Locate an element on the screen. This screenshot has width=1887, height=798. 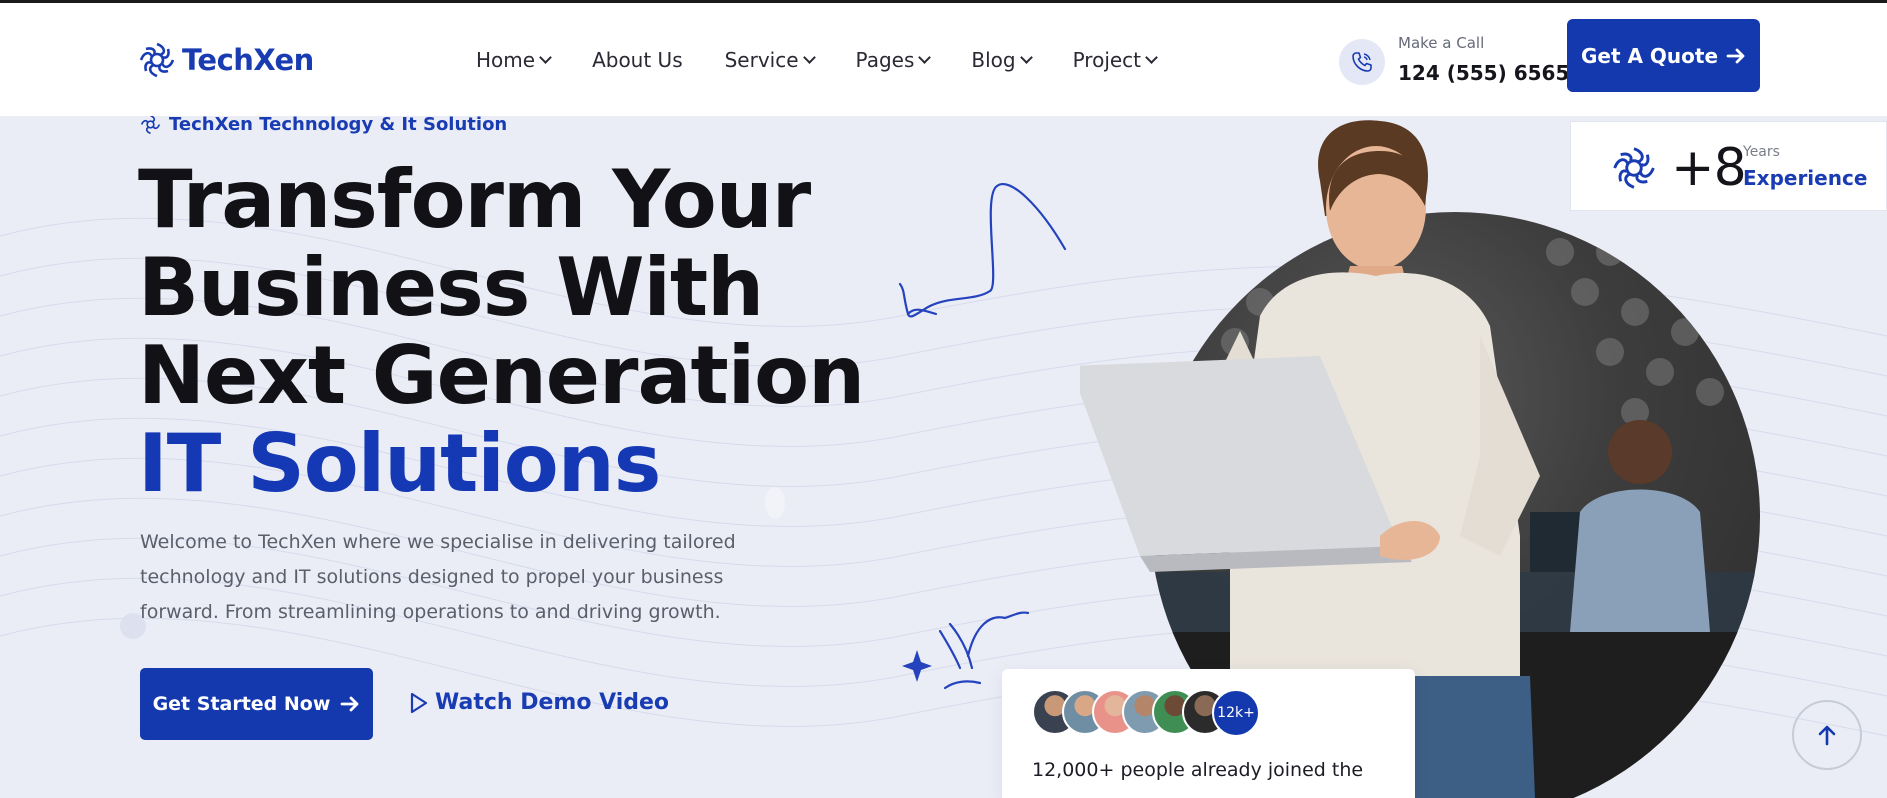
nav-item-pages: Pages is located at coordinates (893, 60).